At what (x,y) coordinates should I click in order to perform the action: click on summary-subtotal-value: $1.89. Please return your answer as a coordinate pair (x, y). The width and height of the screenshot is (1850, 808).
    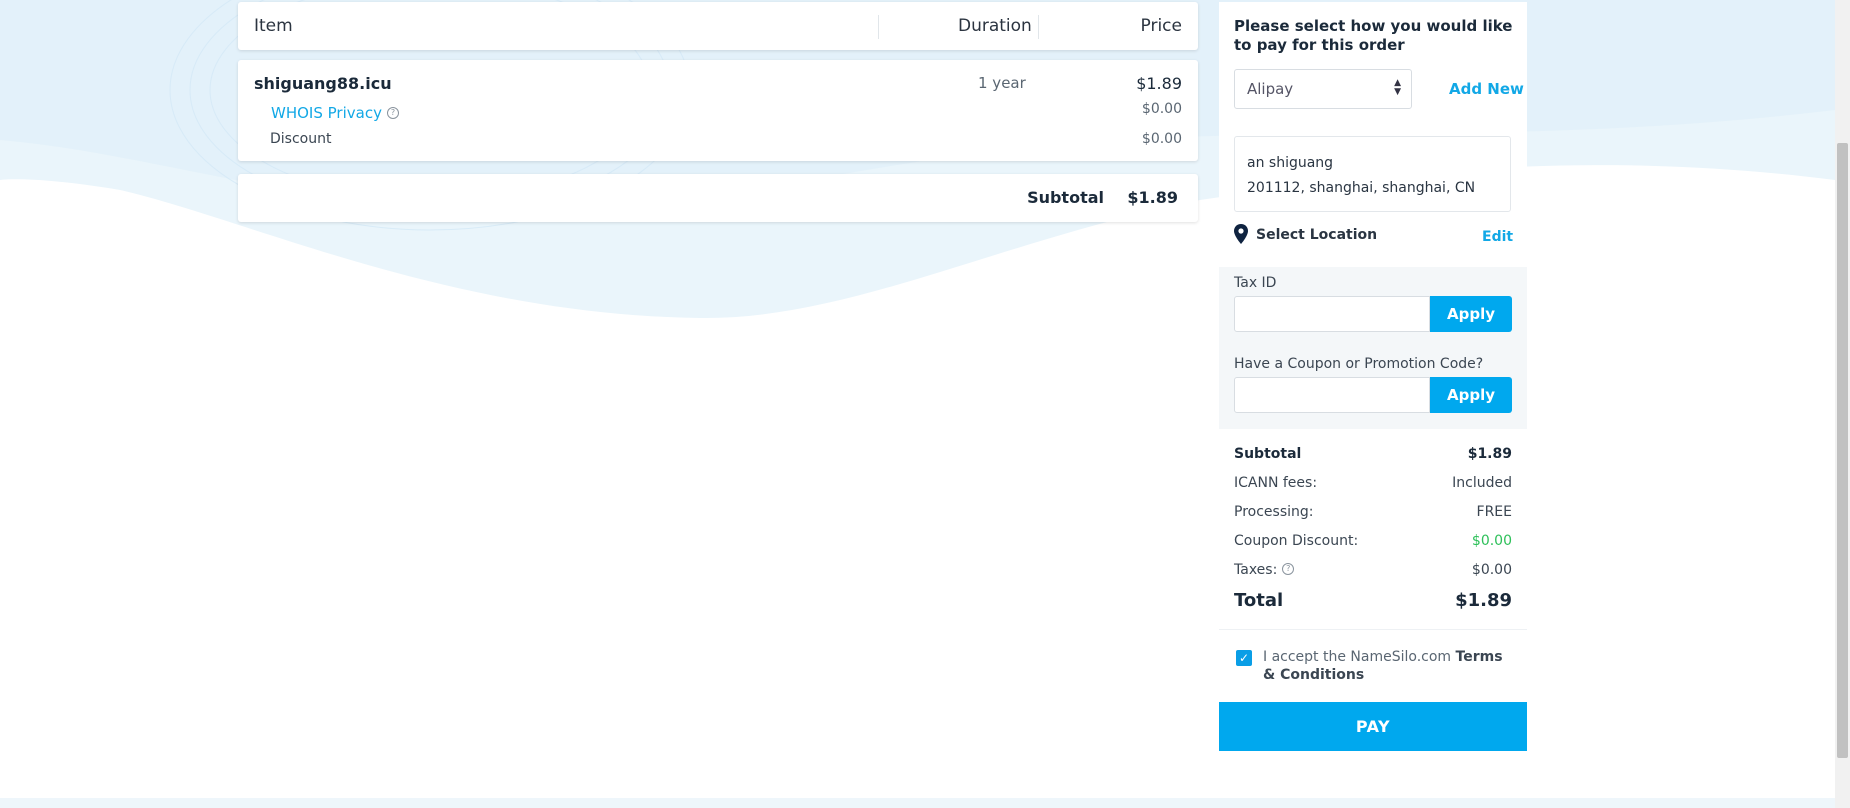
    Looking at the image, I should click on (1489, 454).